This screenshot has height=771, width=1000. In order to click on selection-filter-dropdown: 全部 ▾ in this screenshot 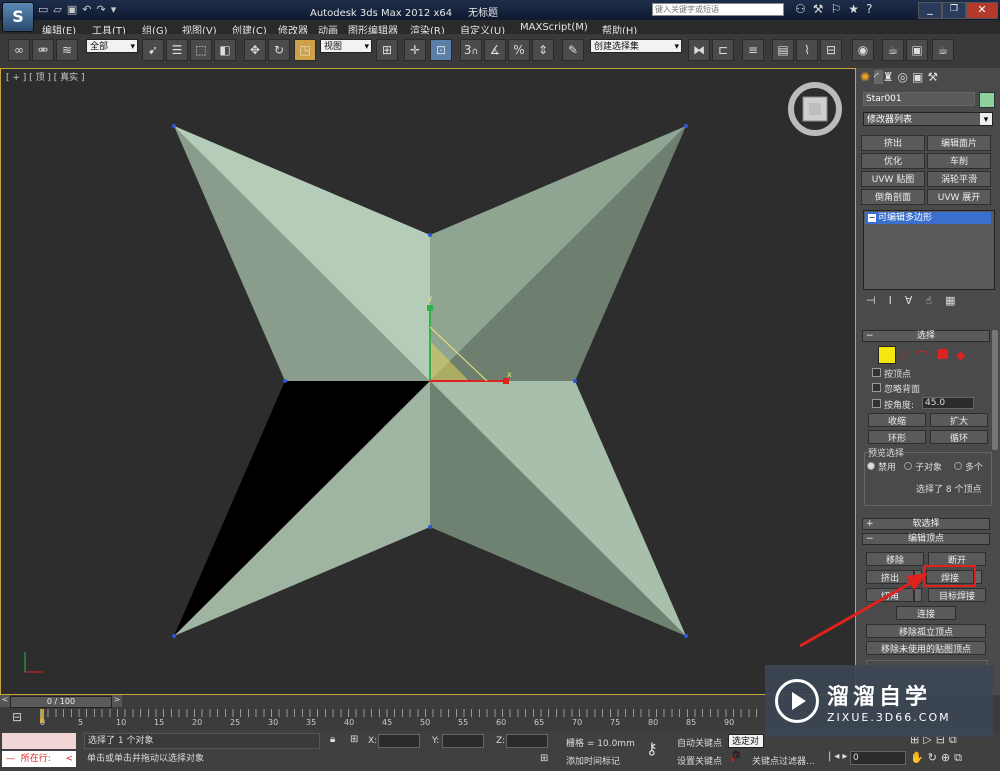, I will do `click(112, 46)`.